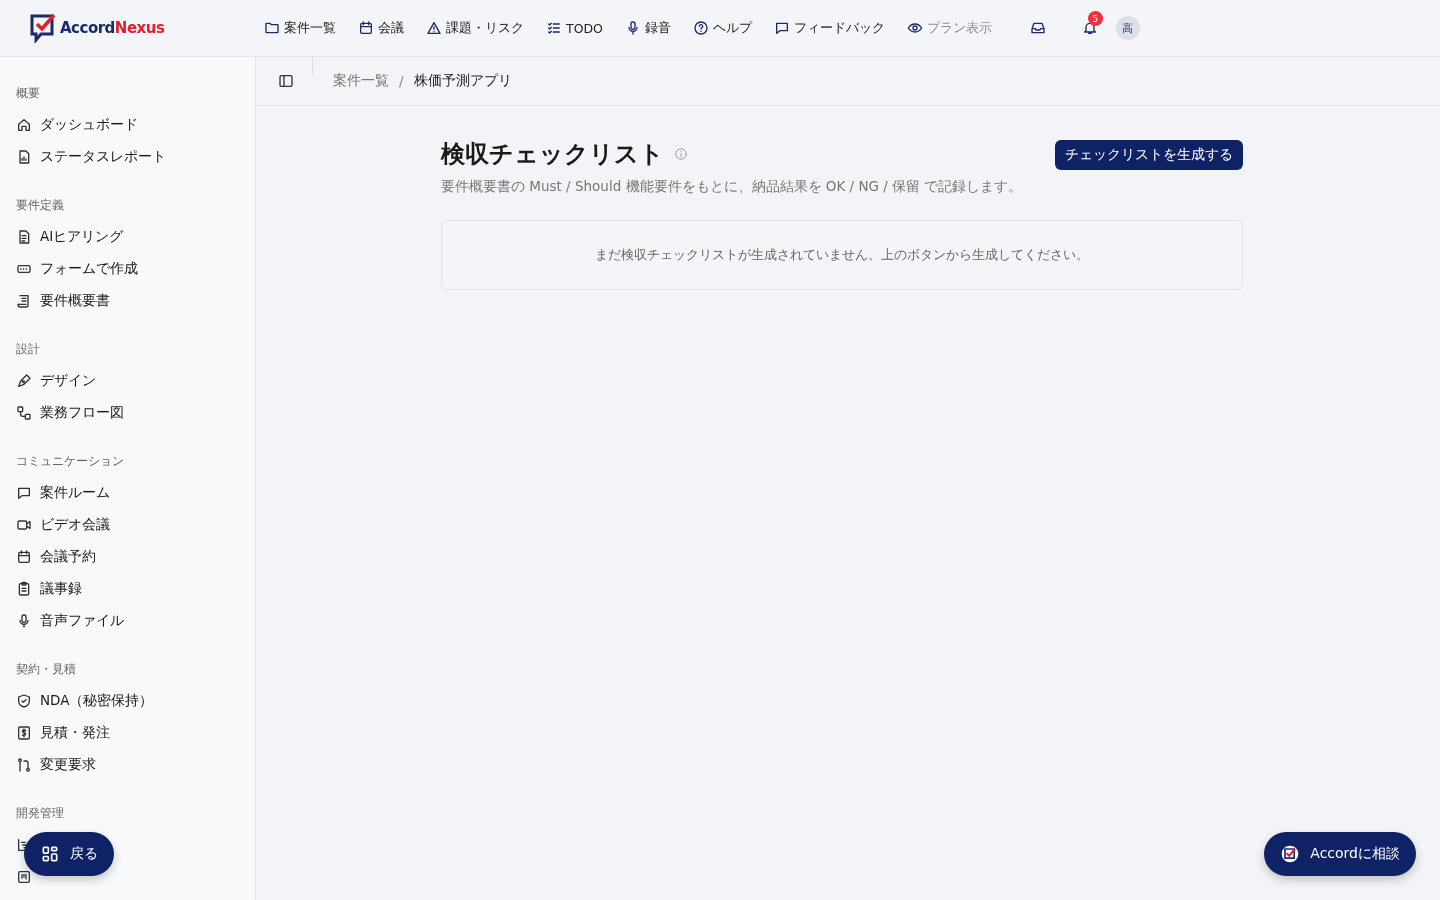 This screenshot has width=1440, height=900. Describe the element at coordinates (75, 301) in the screenshot. I see `sidebar-item: 要件概要書` at that location.